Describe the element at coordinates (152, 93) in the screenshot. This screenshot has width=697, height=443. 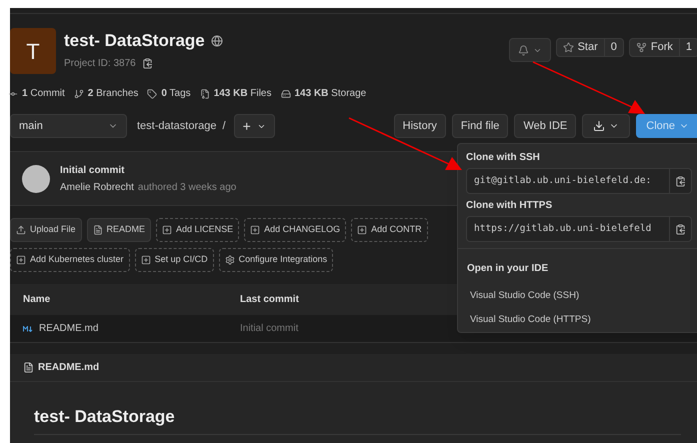
I see `tag-icon` at that location.